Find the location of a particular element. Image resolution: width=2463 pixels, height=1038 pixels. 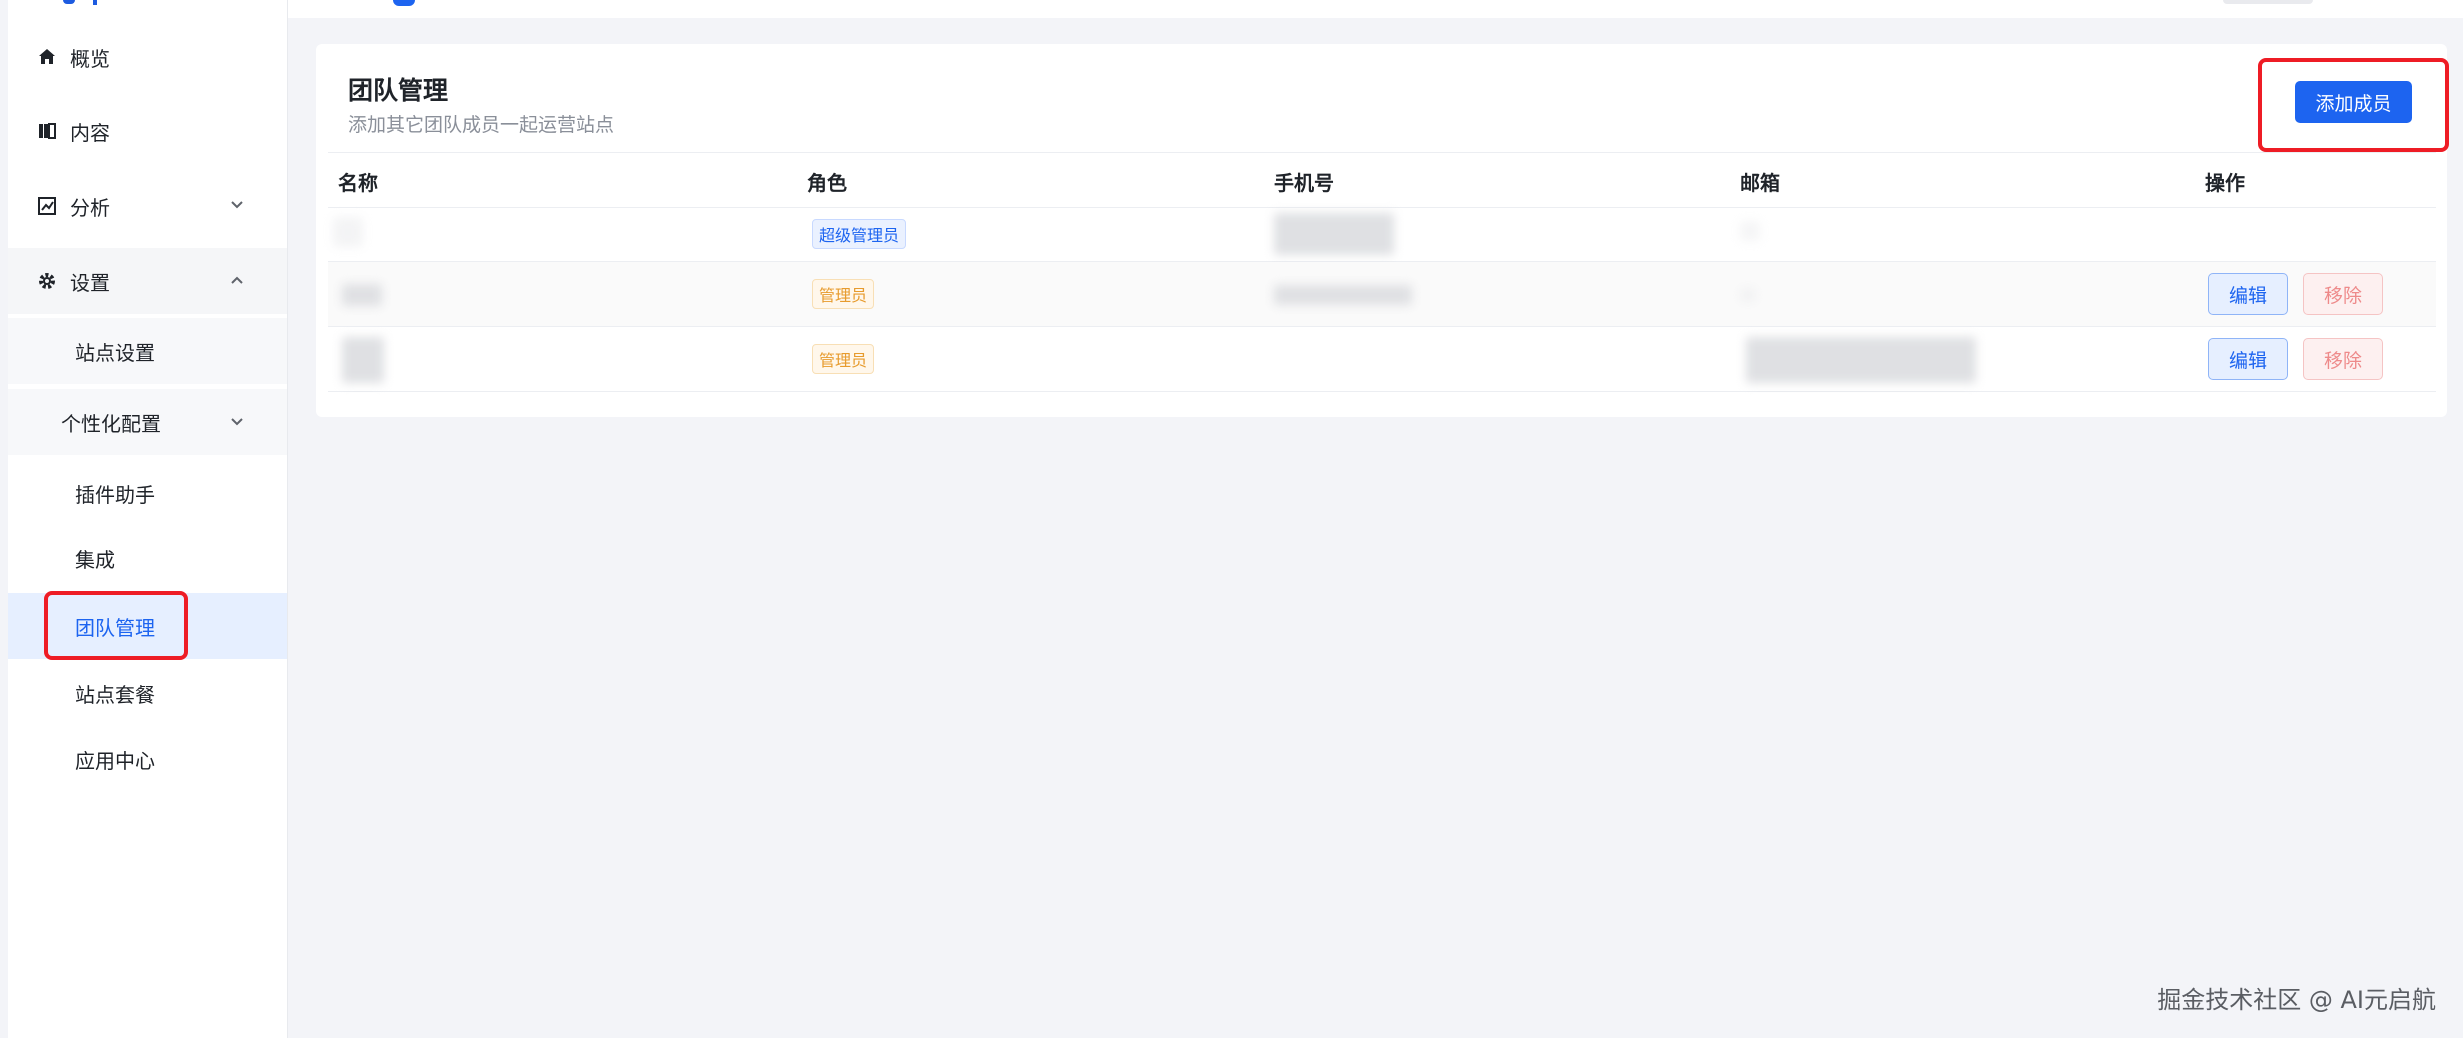

sidebar-item-content: 内容 is located at coordinates (147, 131).